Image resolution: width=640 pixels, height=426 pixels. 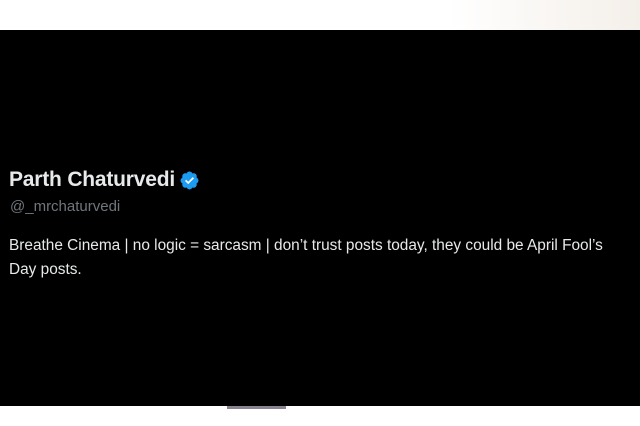 I want to click on bottom-border-strip, so click(x=320, y=416).